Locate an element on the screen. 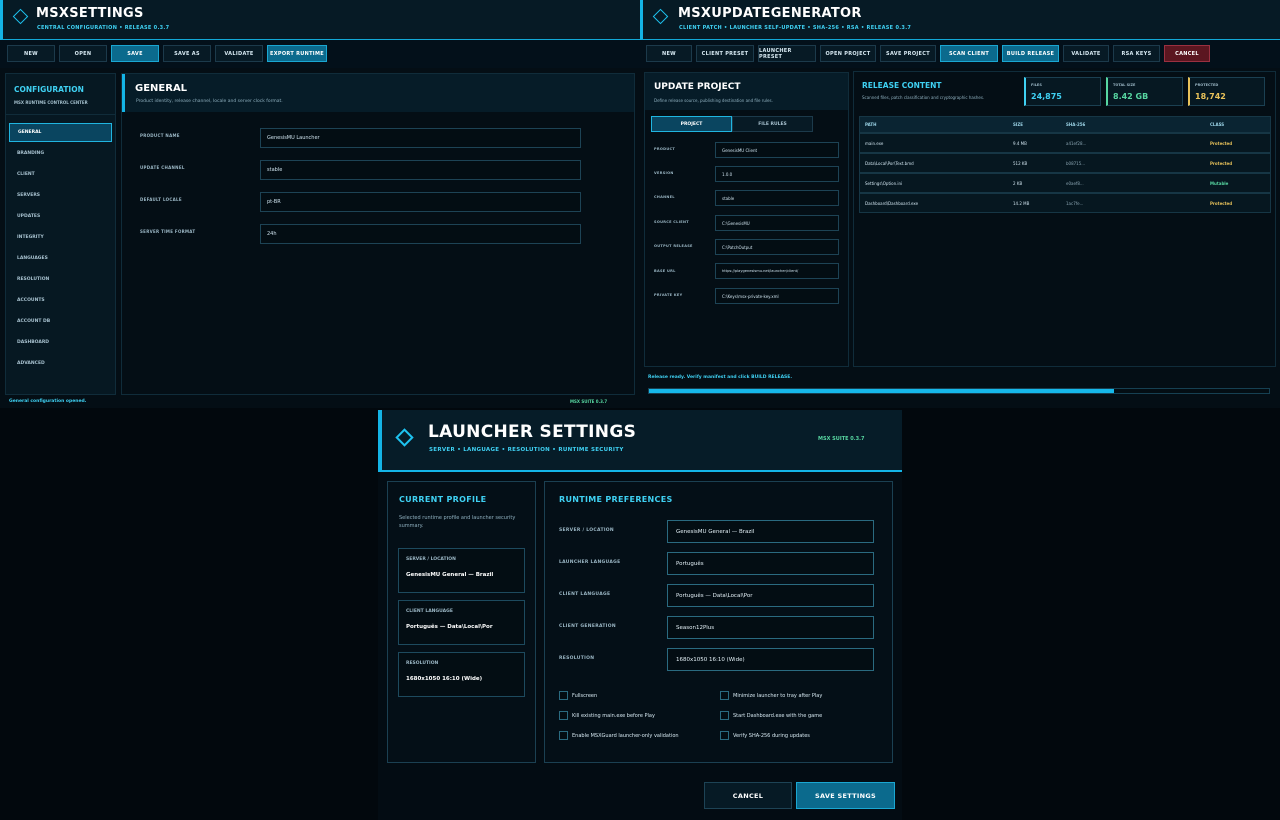 The width and height of the screenshot is (1280, 820). tab-project: PROJECT is located at coordinates (691, 124).